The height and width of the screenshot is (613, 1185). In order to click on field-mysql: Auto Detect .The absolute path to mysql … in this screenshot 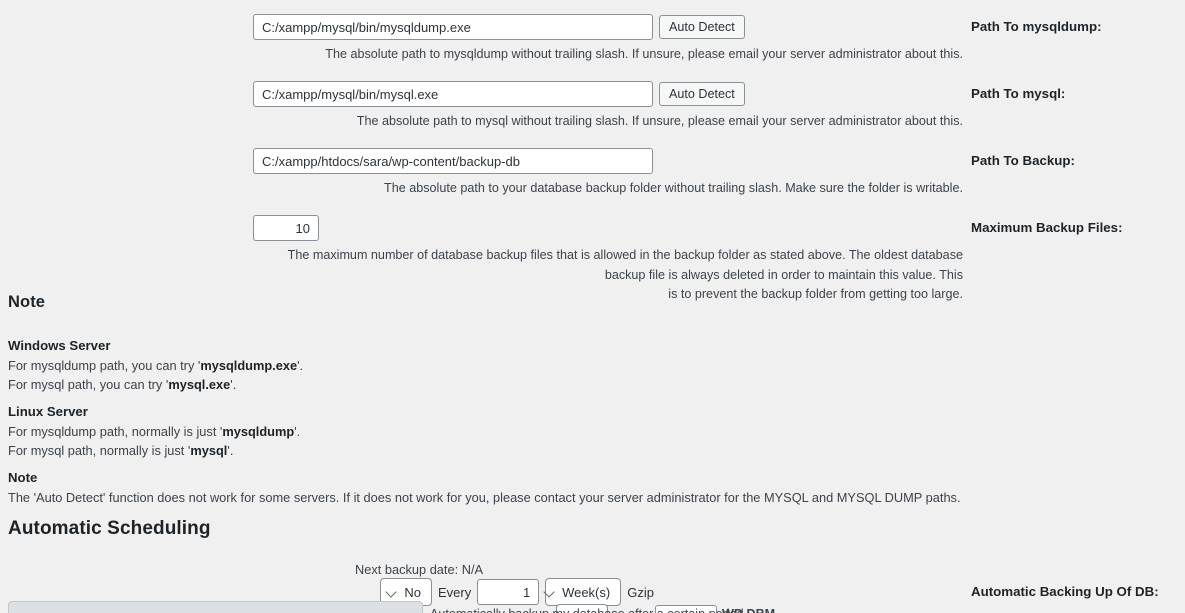, I will do `click(481, 104)`.